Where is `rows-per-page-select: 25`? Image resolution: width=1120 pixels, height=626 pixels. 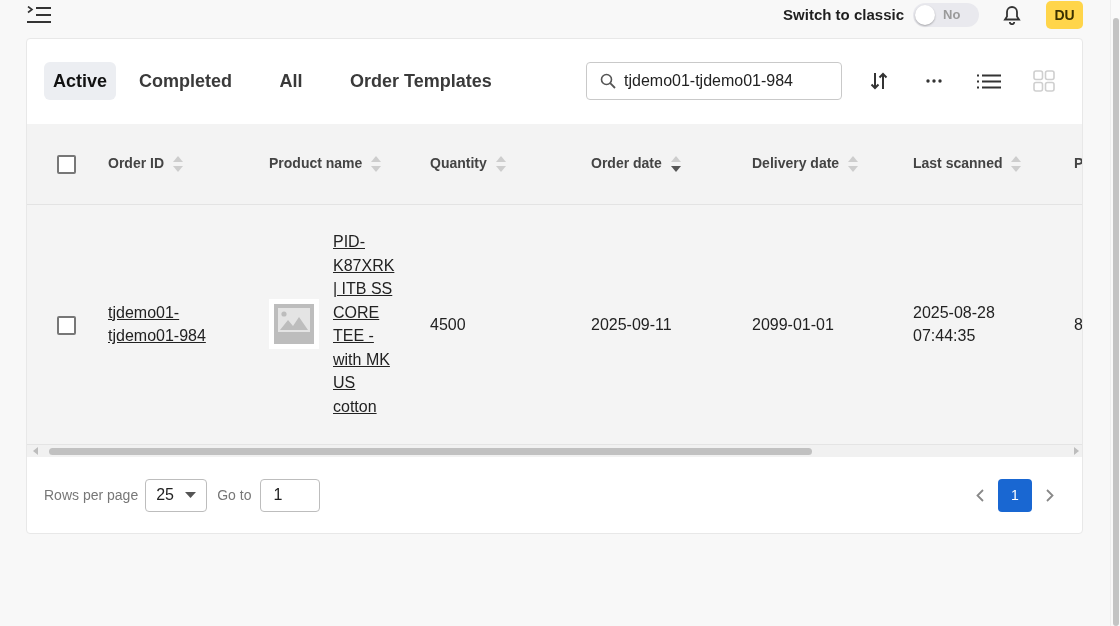
rows-per-page-select: 25 is located at coordinates (176, 495).